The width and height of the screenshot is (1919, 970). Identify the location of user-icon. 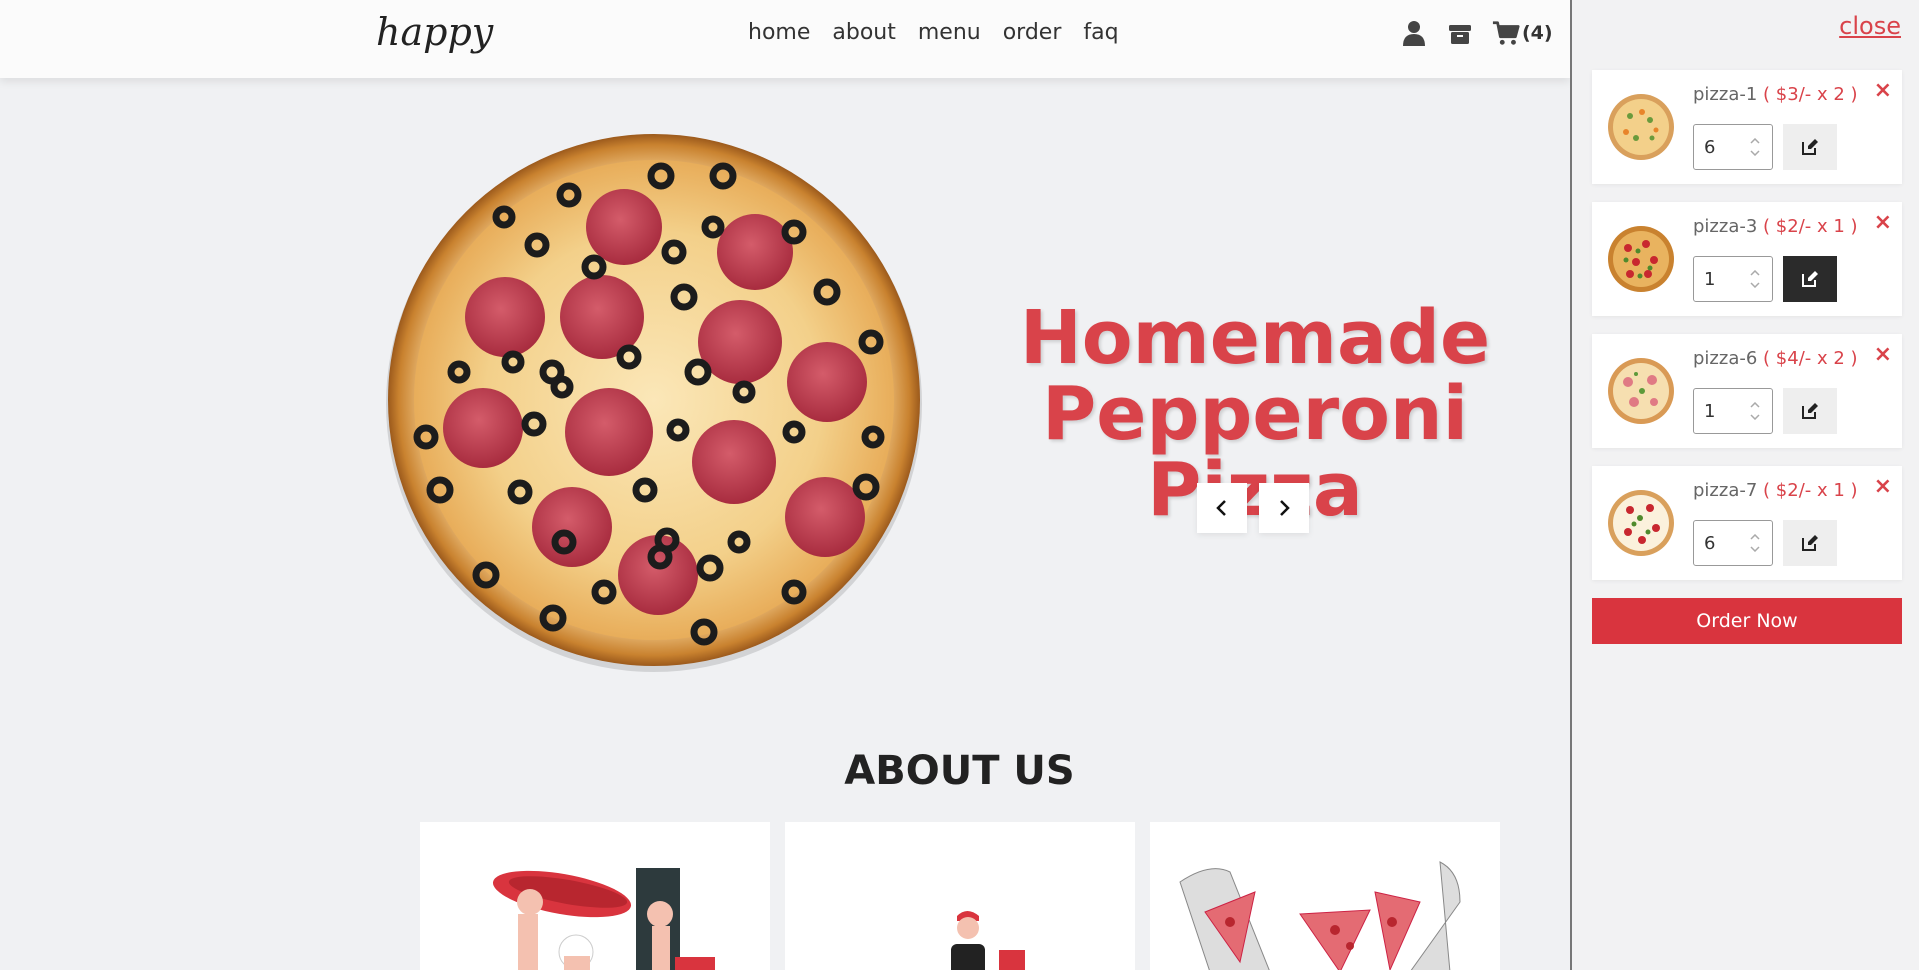
(1414, 33).